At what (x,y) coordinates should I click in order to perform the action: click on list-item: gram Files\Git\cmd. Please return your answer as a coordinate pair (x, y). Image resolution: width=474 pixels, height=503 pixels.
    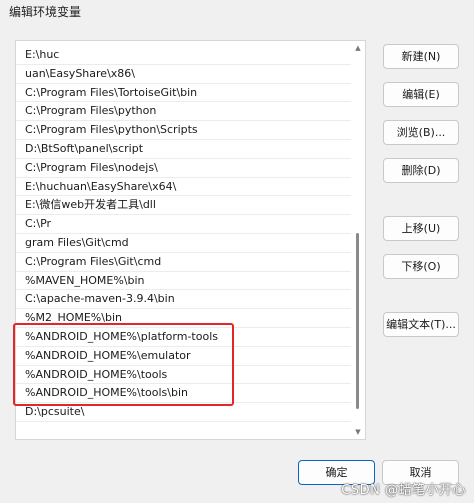
    Looking at the image, I should click on (184, 243).